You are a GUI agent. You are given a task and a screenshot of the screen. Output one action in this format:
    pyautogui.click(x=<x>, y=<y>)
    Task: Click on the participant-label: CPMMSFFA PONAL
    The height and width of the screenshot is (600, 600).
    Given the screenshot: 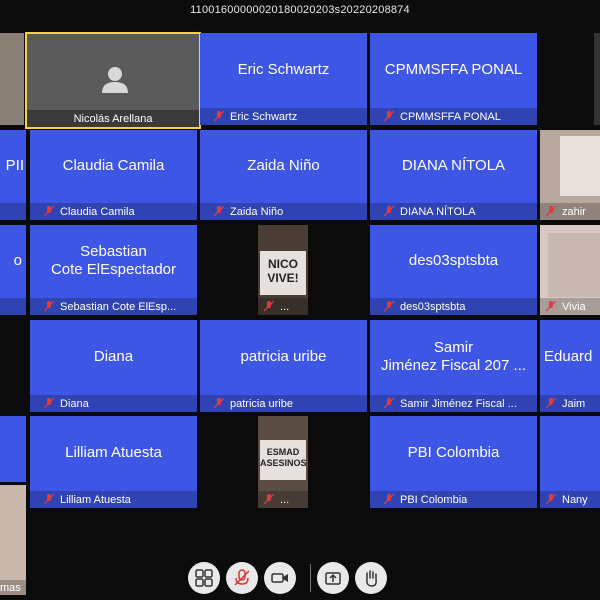 What is the action you would take?
    pyautogui.click(x=450, y=116)
    